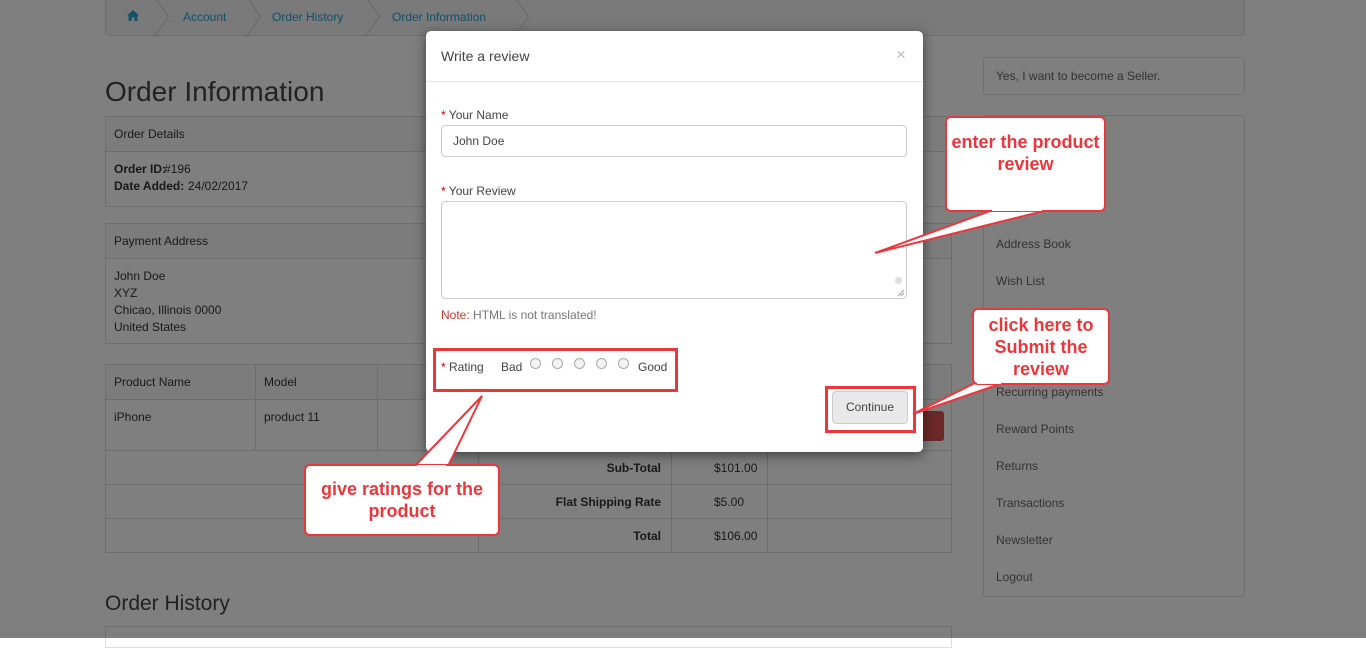 The height and width of the screenshot is (648, 1366). Describe the element at coordinates (1041, 346) in the screenshot. I see `submit-callout: click here to Submit the review` at that location.